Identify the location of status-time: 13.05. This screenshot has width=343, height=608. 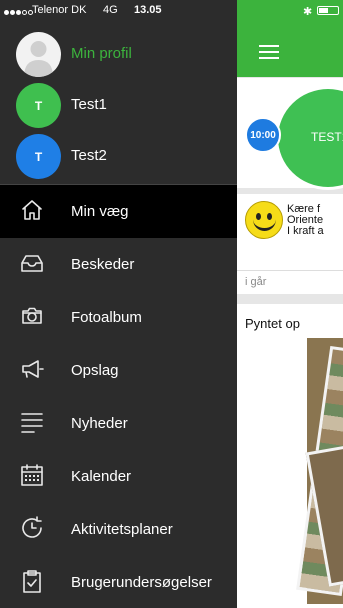
(148, 10).